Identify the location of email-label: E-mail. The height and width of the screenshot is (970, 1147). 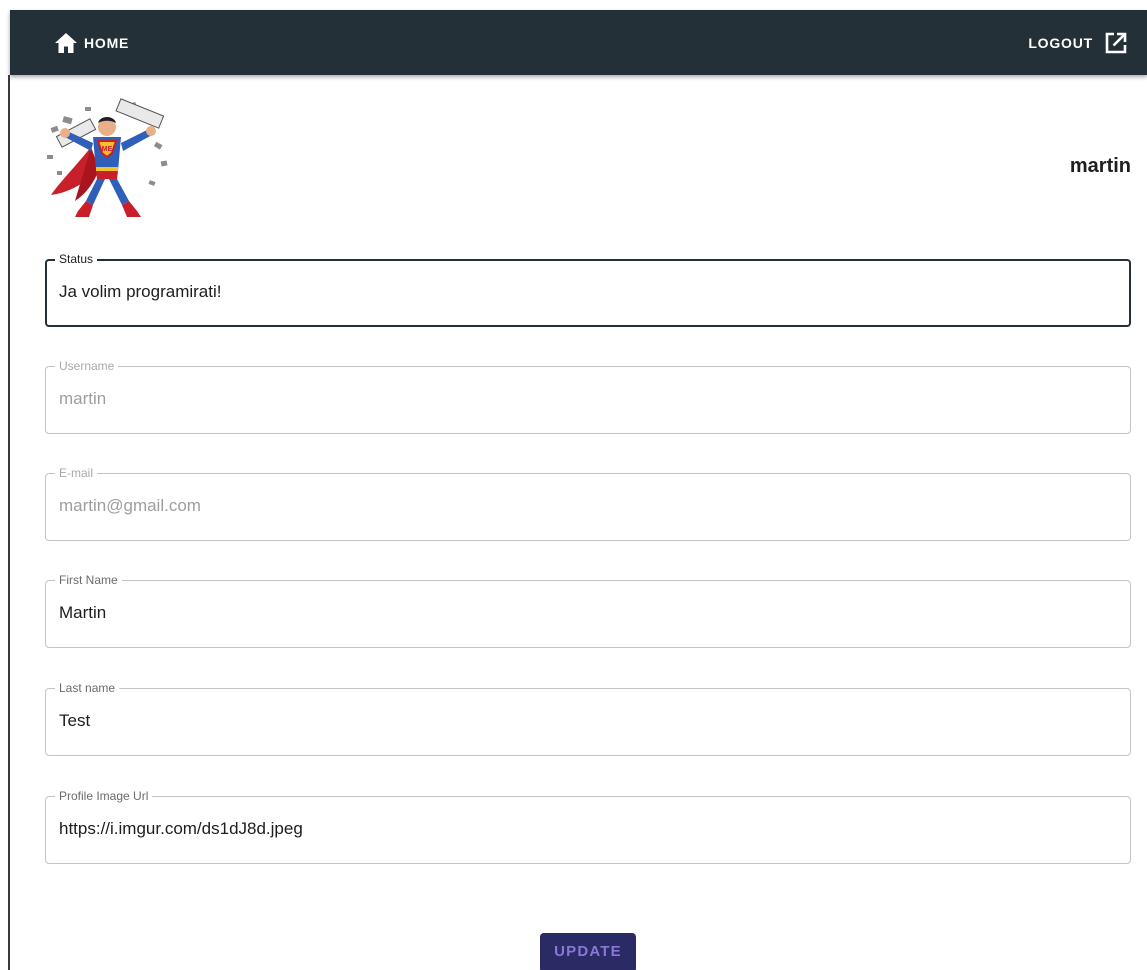
(76, 473).